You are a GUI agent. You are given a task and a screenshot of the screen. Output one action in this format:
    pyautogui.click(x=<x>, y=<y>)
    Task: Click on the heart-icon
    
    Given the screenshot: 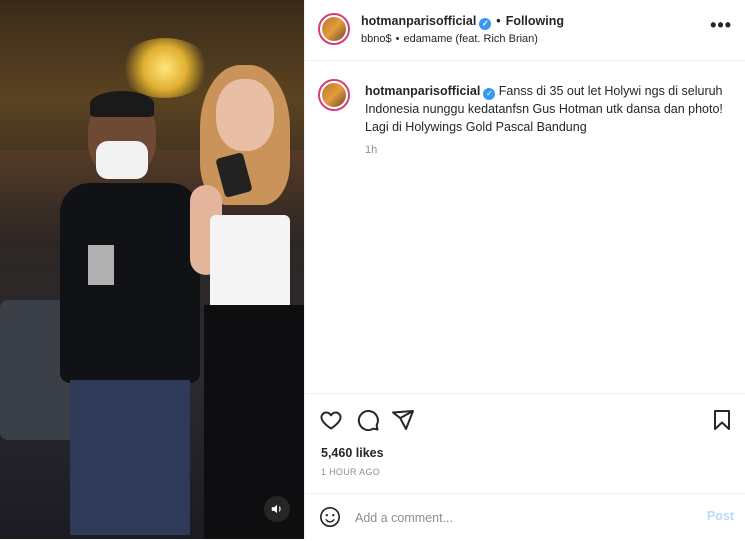 What is the action you would take?
    pyautogui.click(x=331, y=420)
    